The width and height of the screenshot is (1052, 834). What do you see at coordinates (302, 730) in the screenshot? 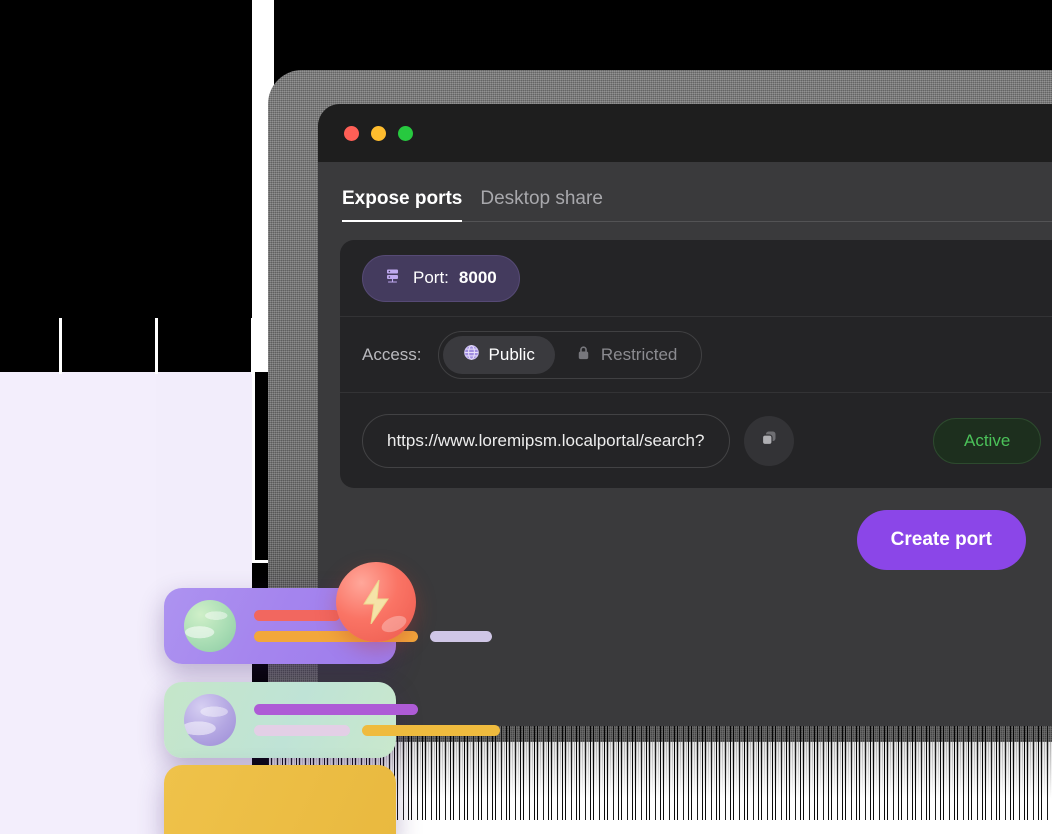
I see `pill-pink` at bounding box center [302, 730].